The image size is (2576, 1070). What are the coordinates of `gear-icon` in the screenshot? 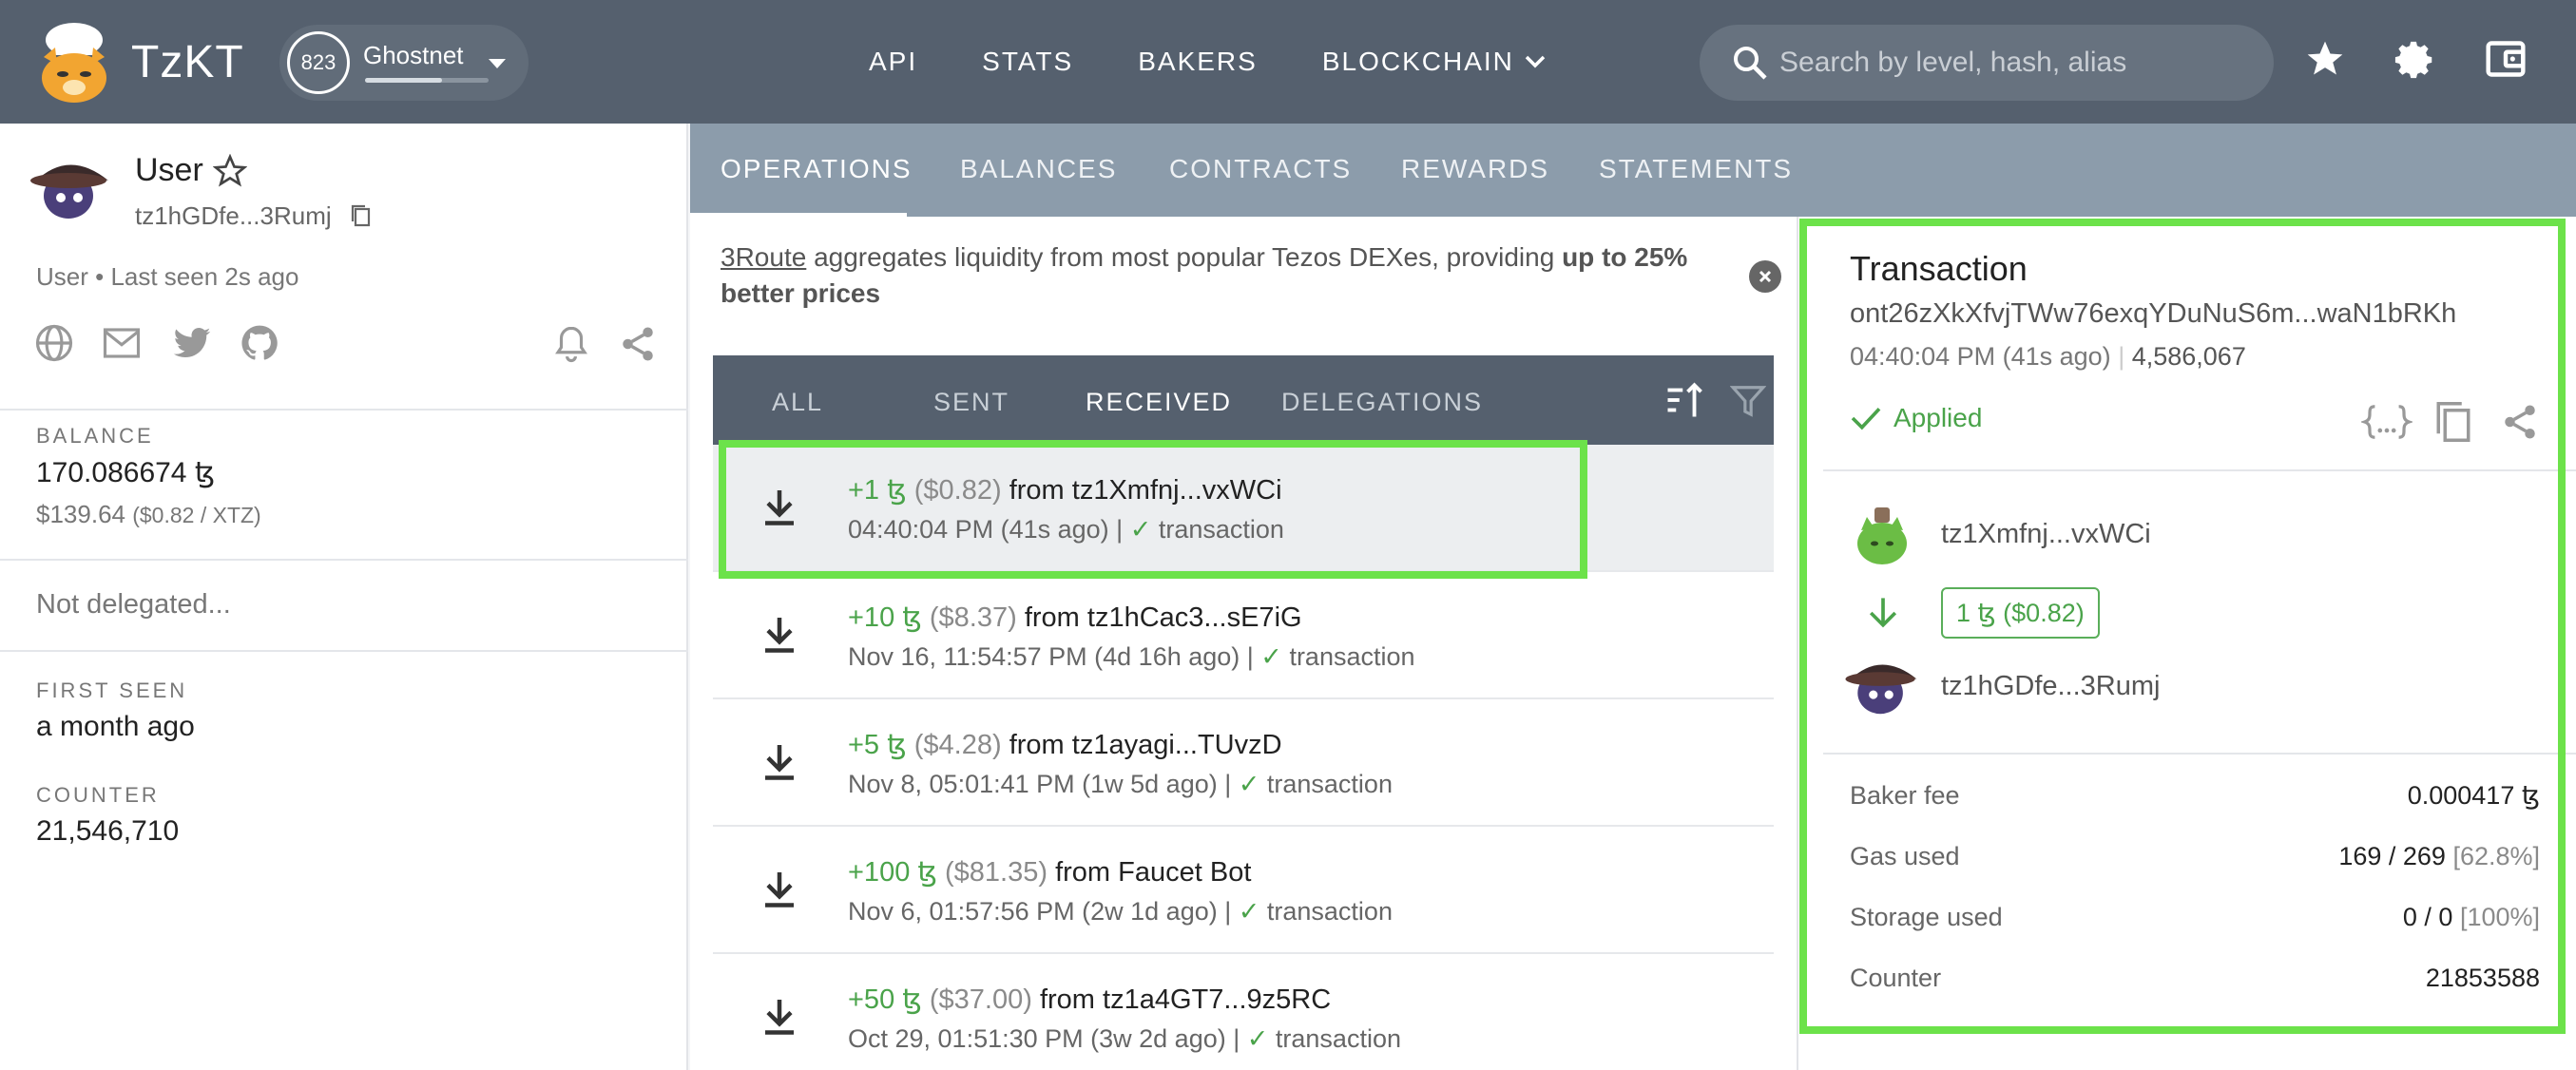 It's located at (2415, 60).